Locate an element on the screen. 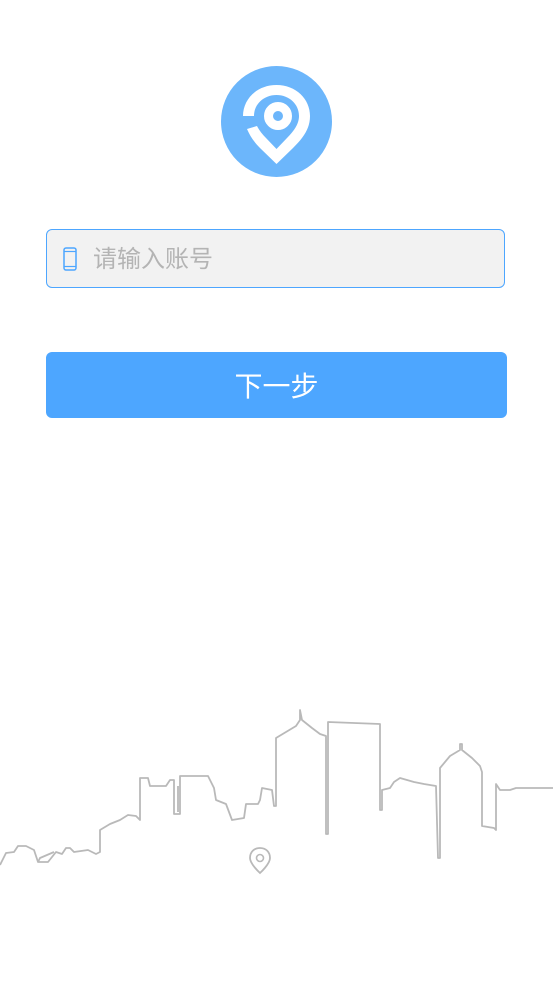 The height and width of the screenshot is (983, 553). app-logo-icon is located at coordinates (276, 121).